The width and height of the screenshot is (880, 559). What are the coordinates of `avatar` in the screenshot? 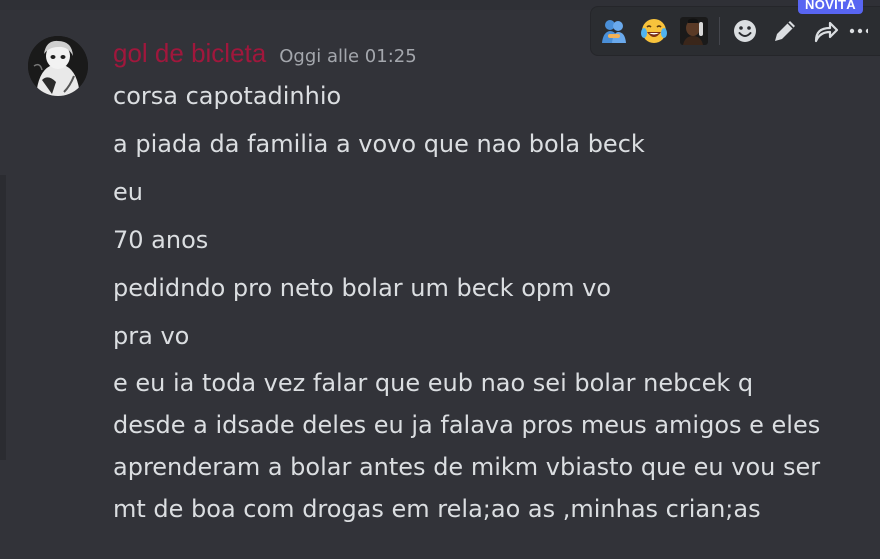 It's located at (58, 66).